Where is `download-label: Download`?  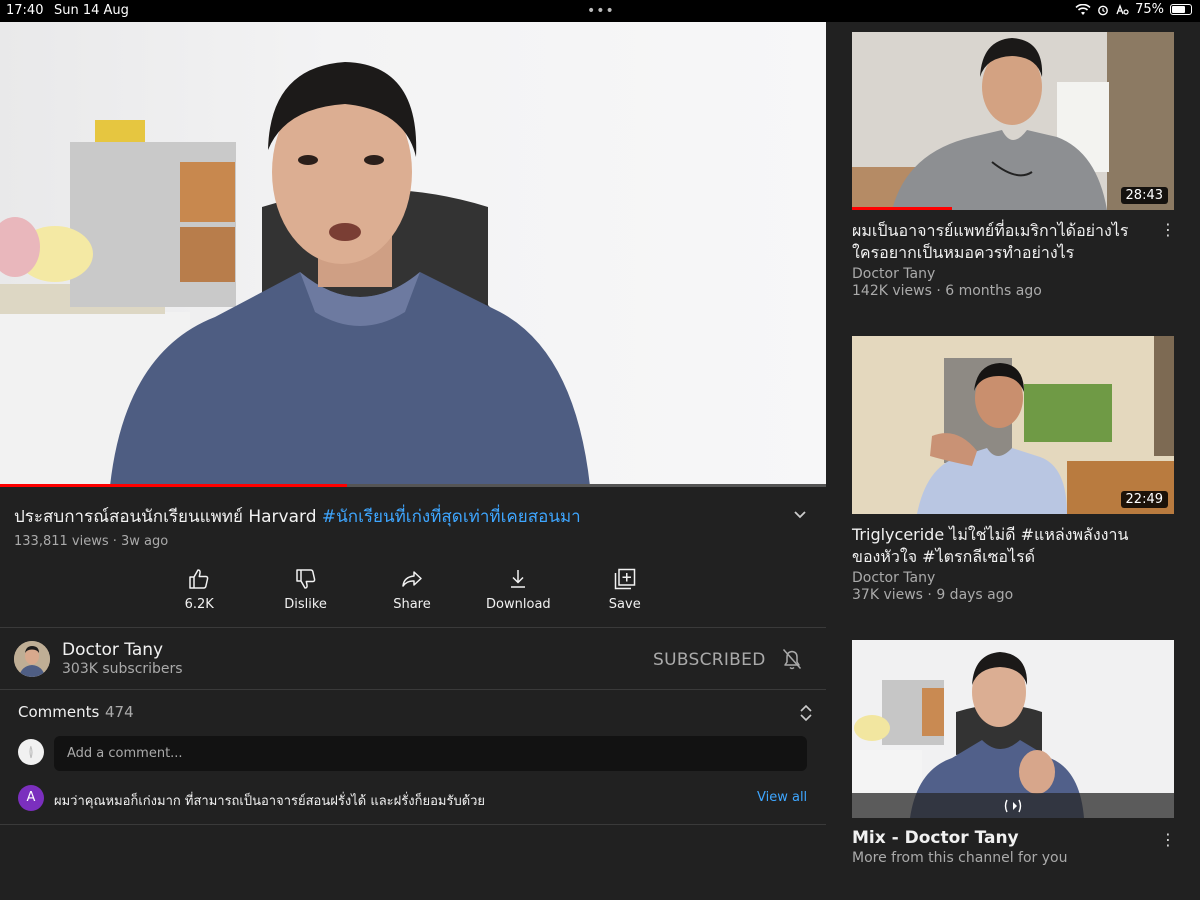 download-label: Download is located at coordinates (518, 604).